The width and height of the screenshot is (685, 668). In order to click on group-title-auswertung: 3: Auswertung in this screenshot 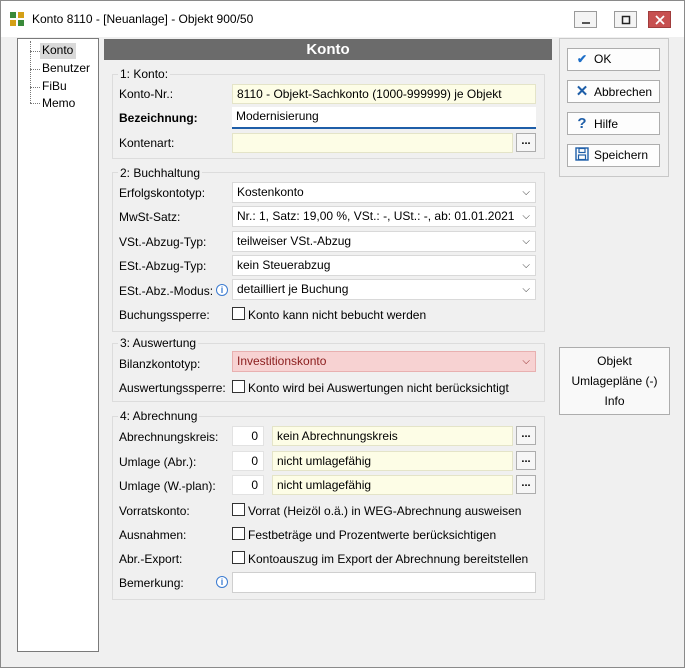, I will do `click(158, 343)`.